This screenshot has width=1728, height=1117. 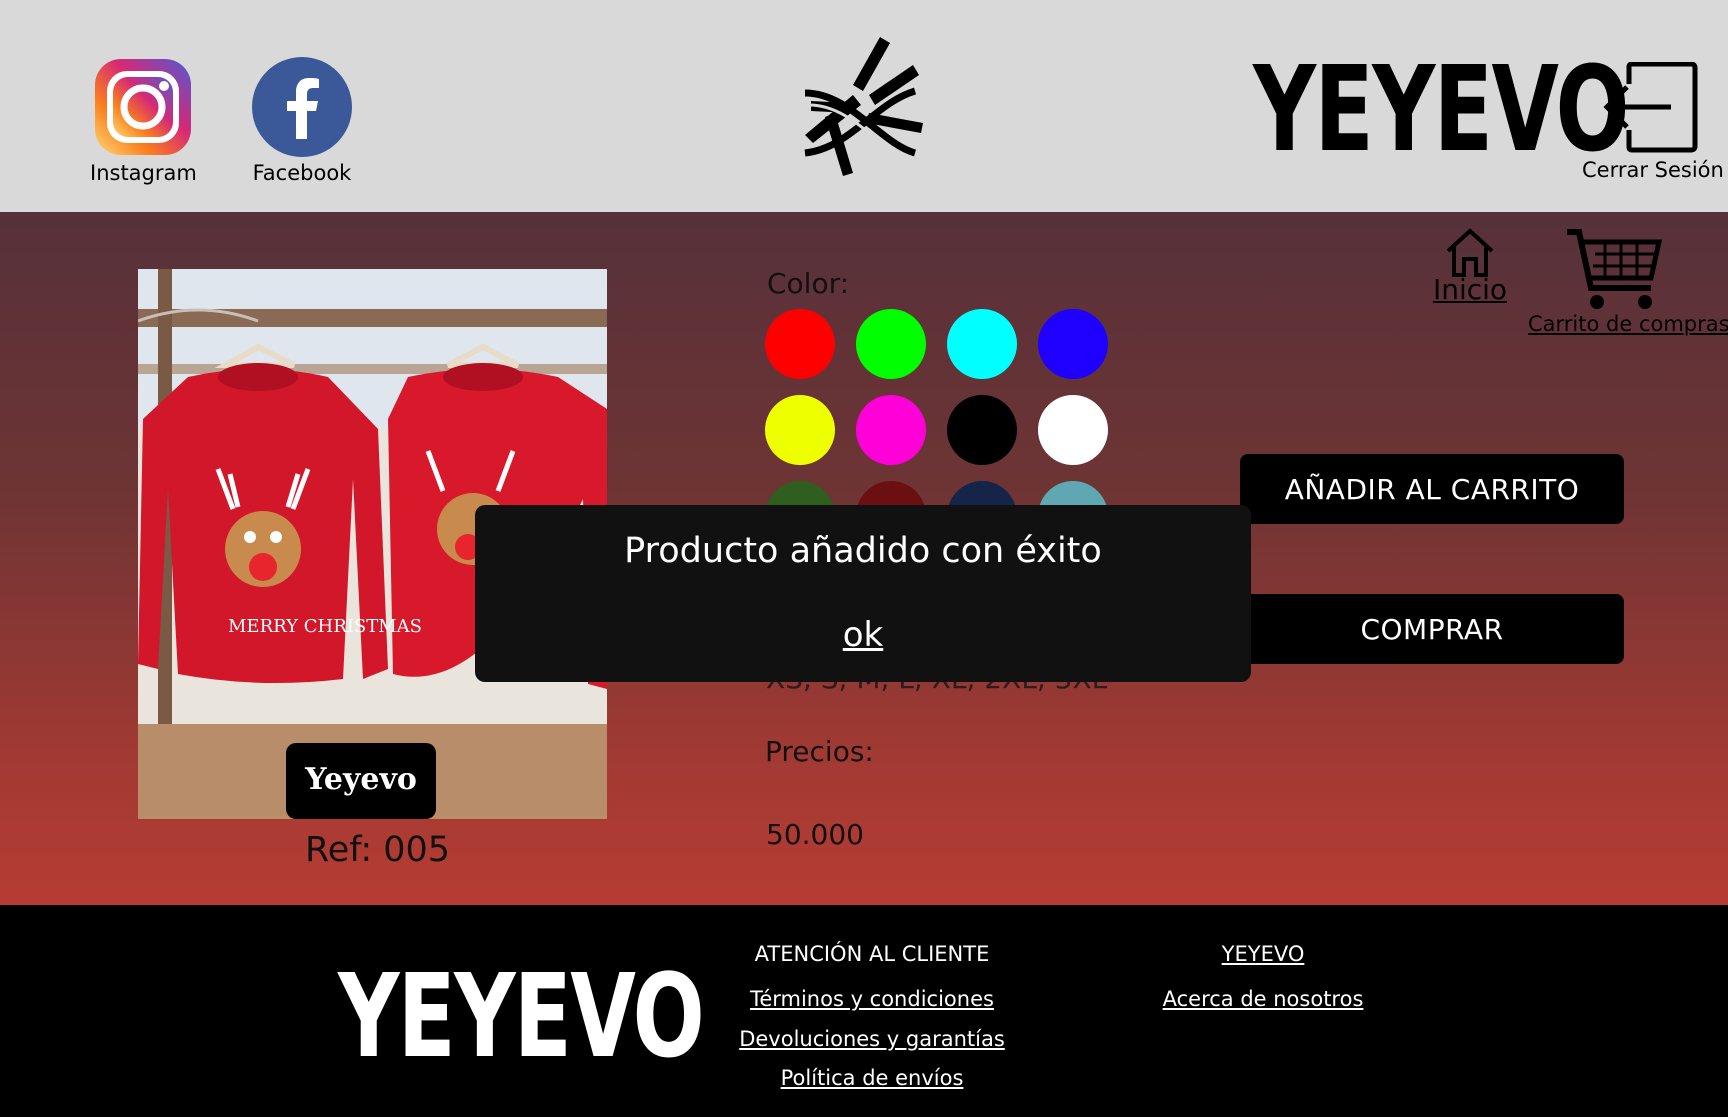 I want to click on home-link: Inicio, so click(x=1470, y=265).